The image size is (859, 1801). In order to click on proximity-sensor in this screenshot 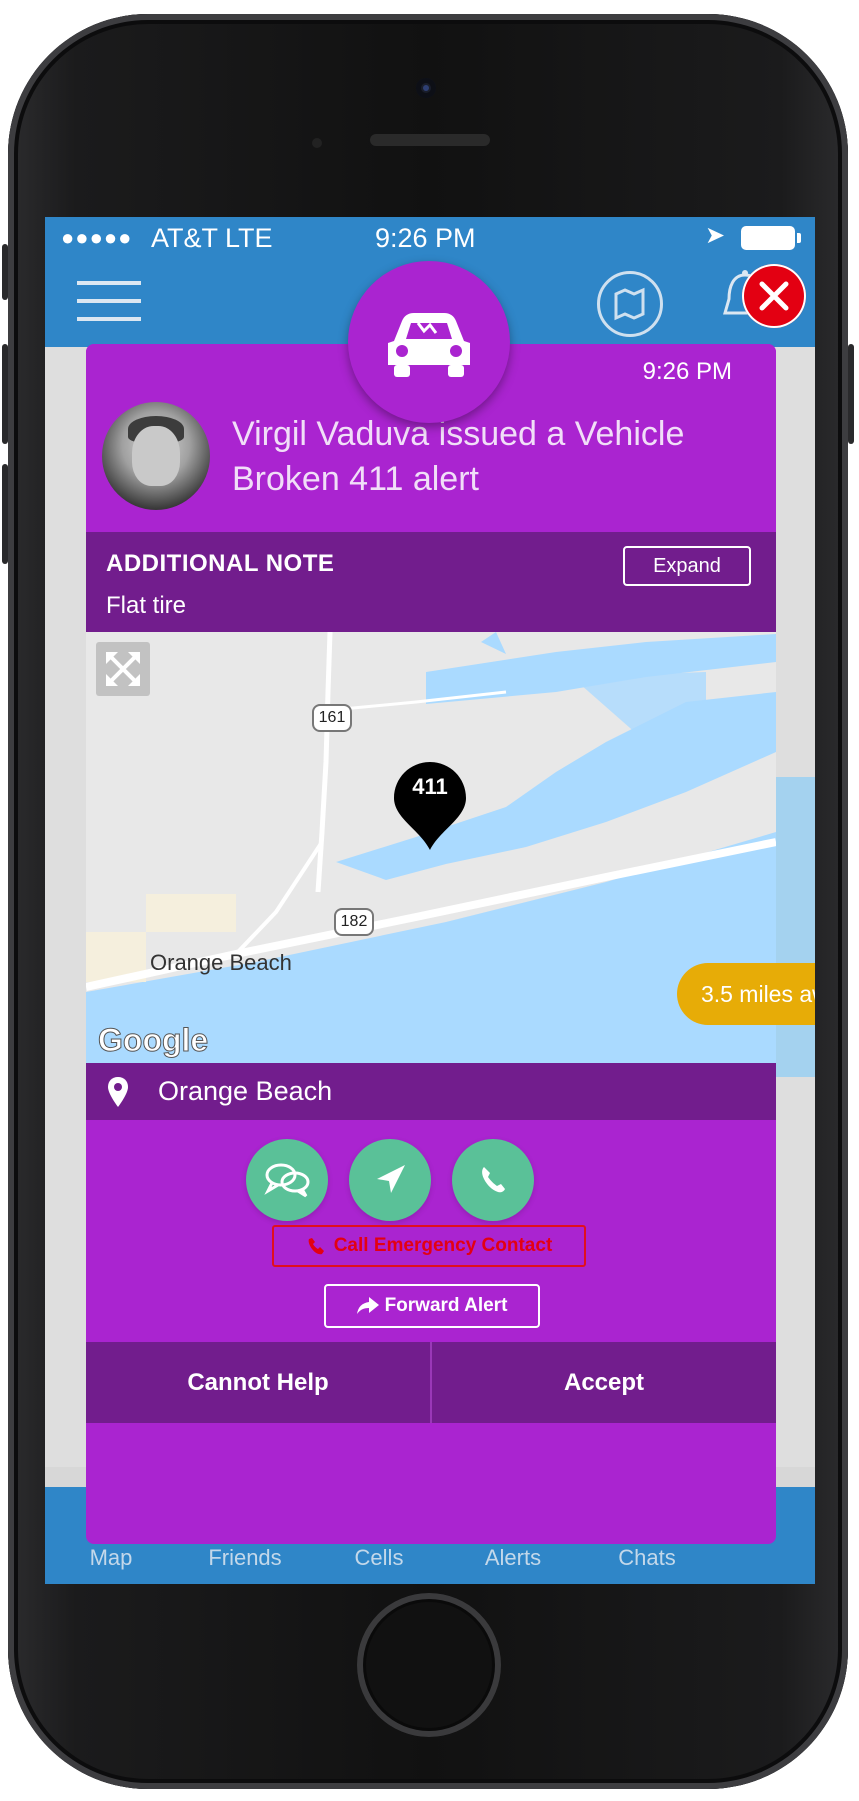, I will do `click(317, 143)`.